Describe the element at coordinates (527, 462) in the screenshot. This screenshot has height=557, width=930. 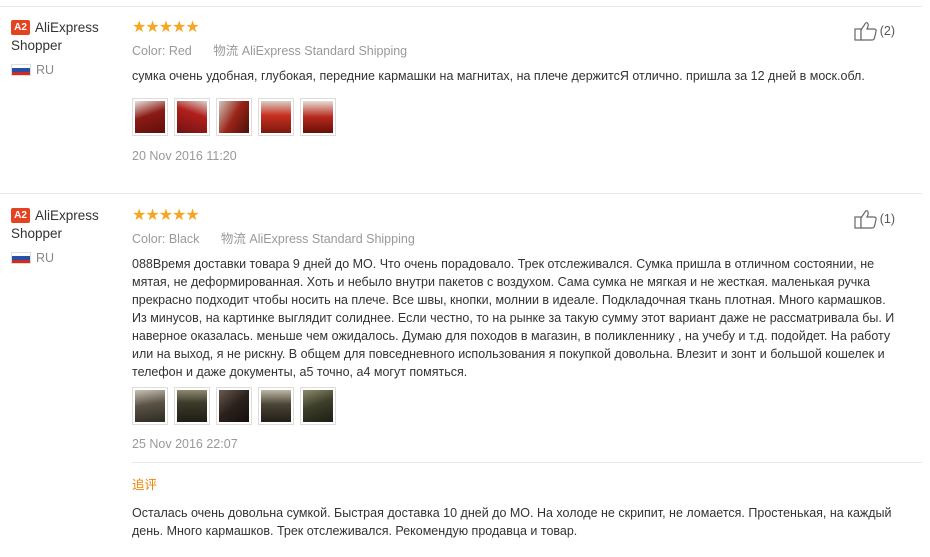
I see `additional-review-divider` at that location.